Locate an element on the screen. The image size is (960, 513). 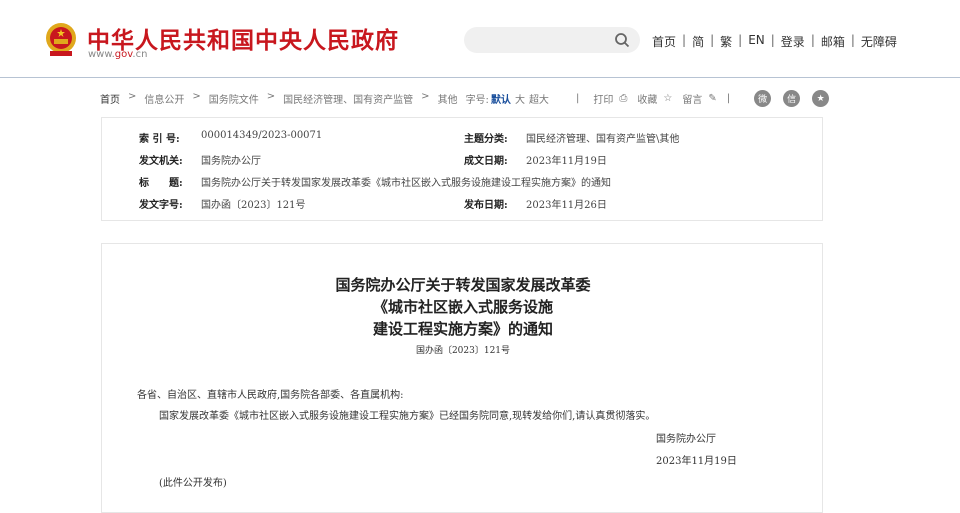
publish-note: (此件公开发布) is located at coordinates (193, 483).